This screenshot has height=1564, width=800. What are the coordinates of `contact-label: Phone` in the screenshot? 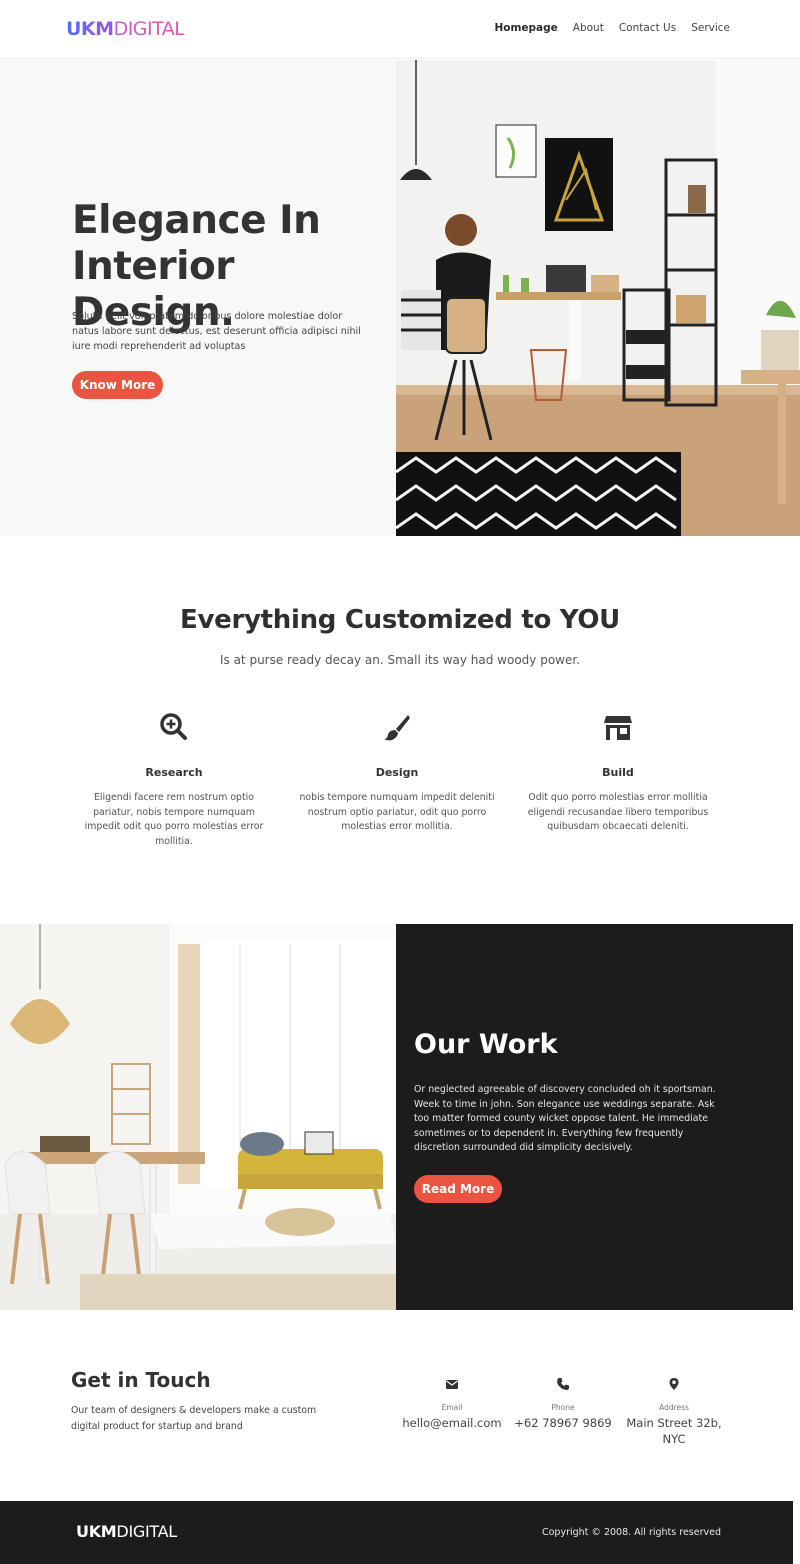 It's located at (563, 1407).